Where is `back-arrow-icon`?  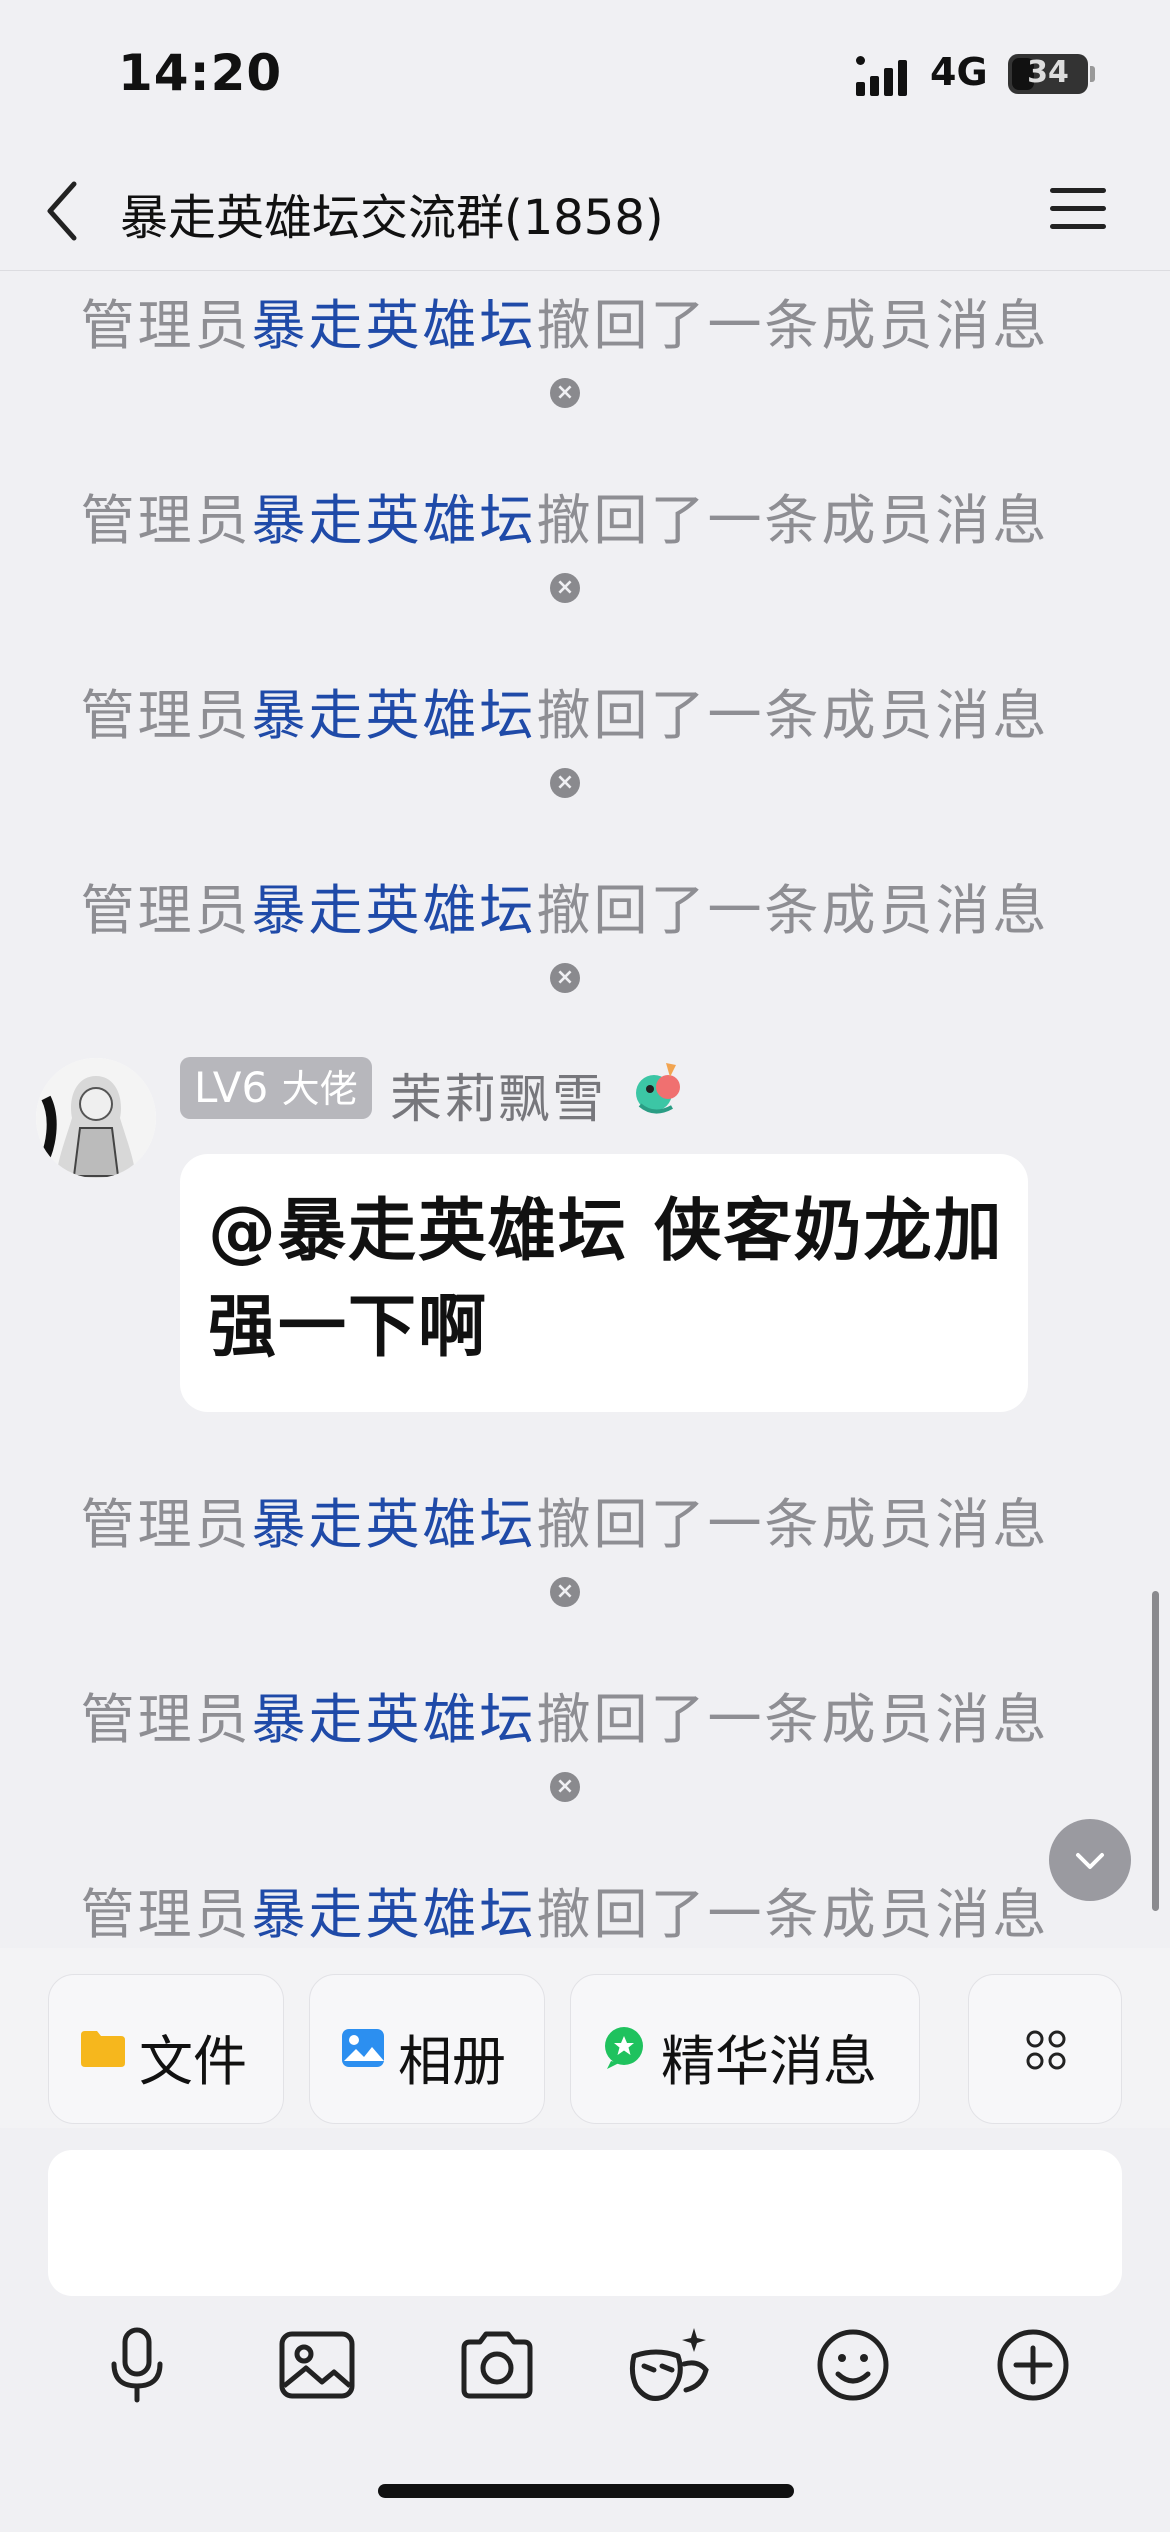
back-arrow-icon is located at coordinates (65, 211).